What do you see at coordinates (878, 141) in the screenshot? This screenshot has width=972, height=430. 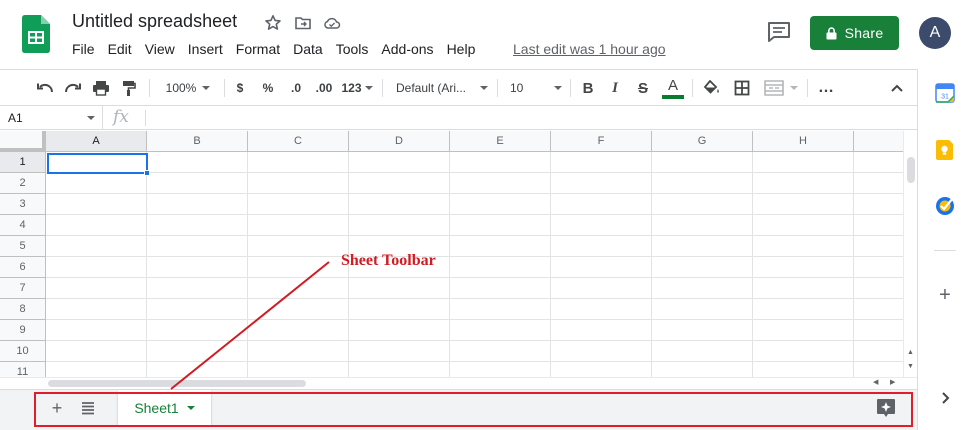 I see `column-header-partial` at bounding box center [878, 141].